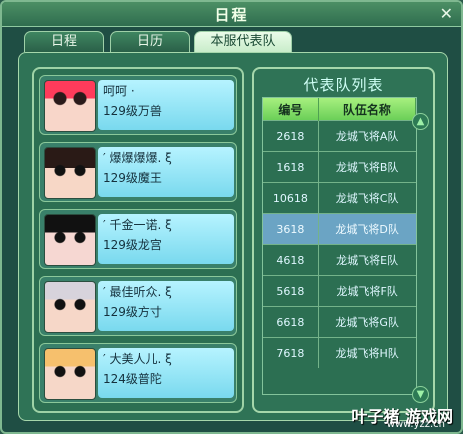 Image resolution: width=463 pixels, height=434 pixels. What do you see at coordinates (367, 198) in the screenshot?
I see `team-name: 龙城飞将C队` at bounding box center [367, 198].